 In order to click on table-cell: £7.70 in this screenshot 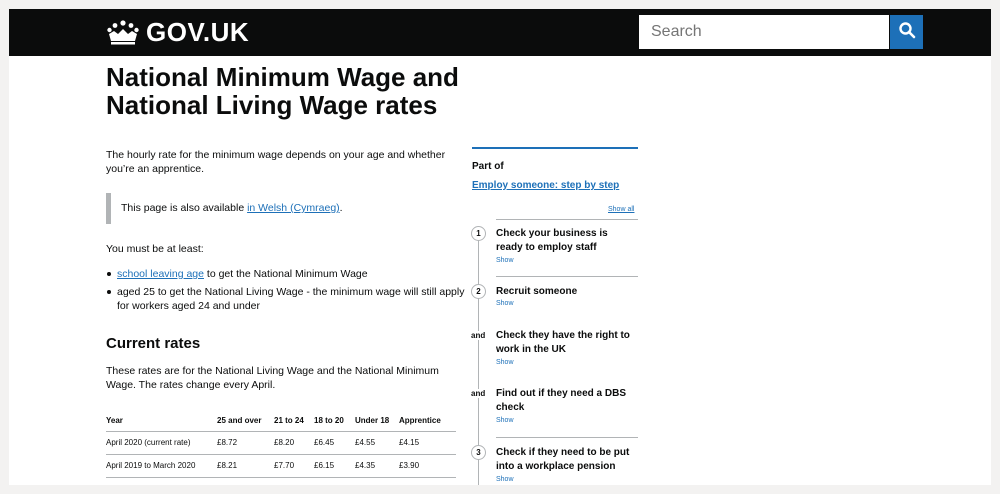, I will do `click(294, 466)`.